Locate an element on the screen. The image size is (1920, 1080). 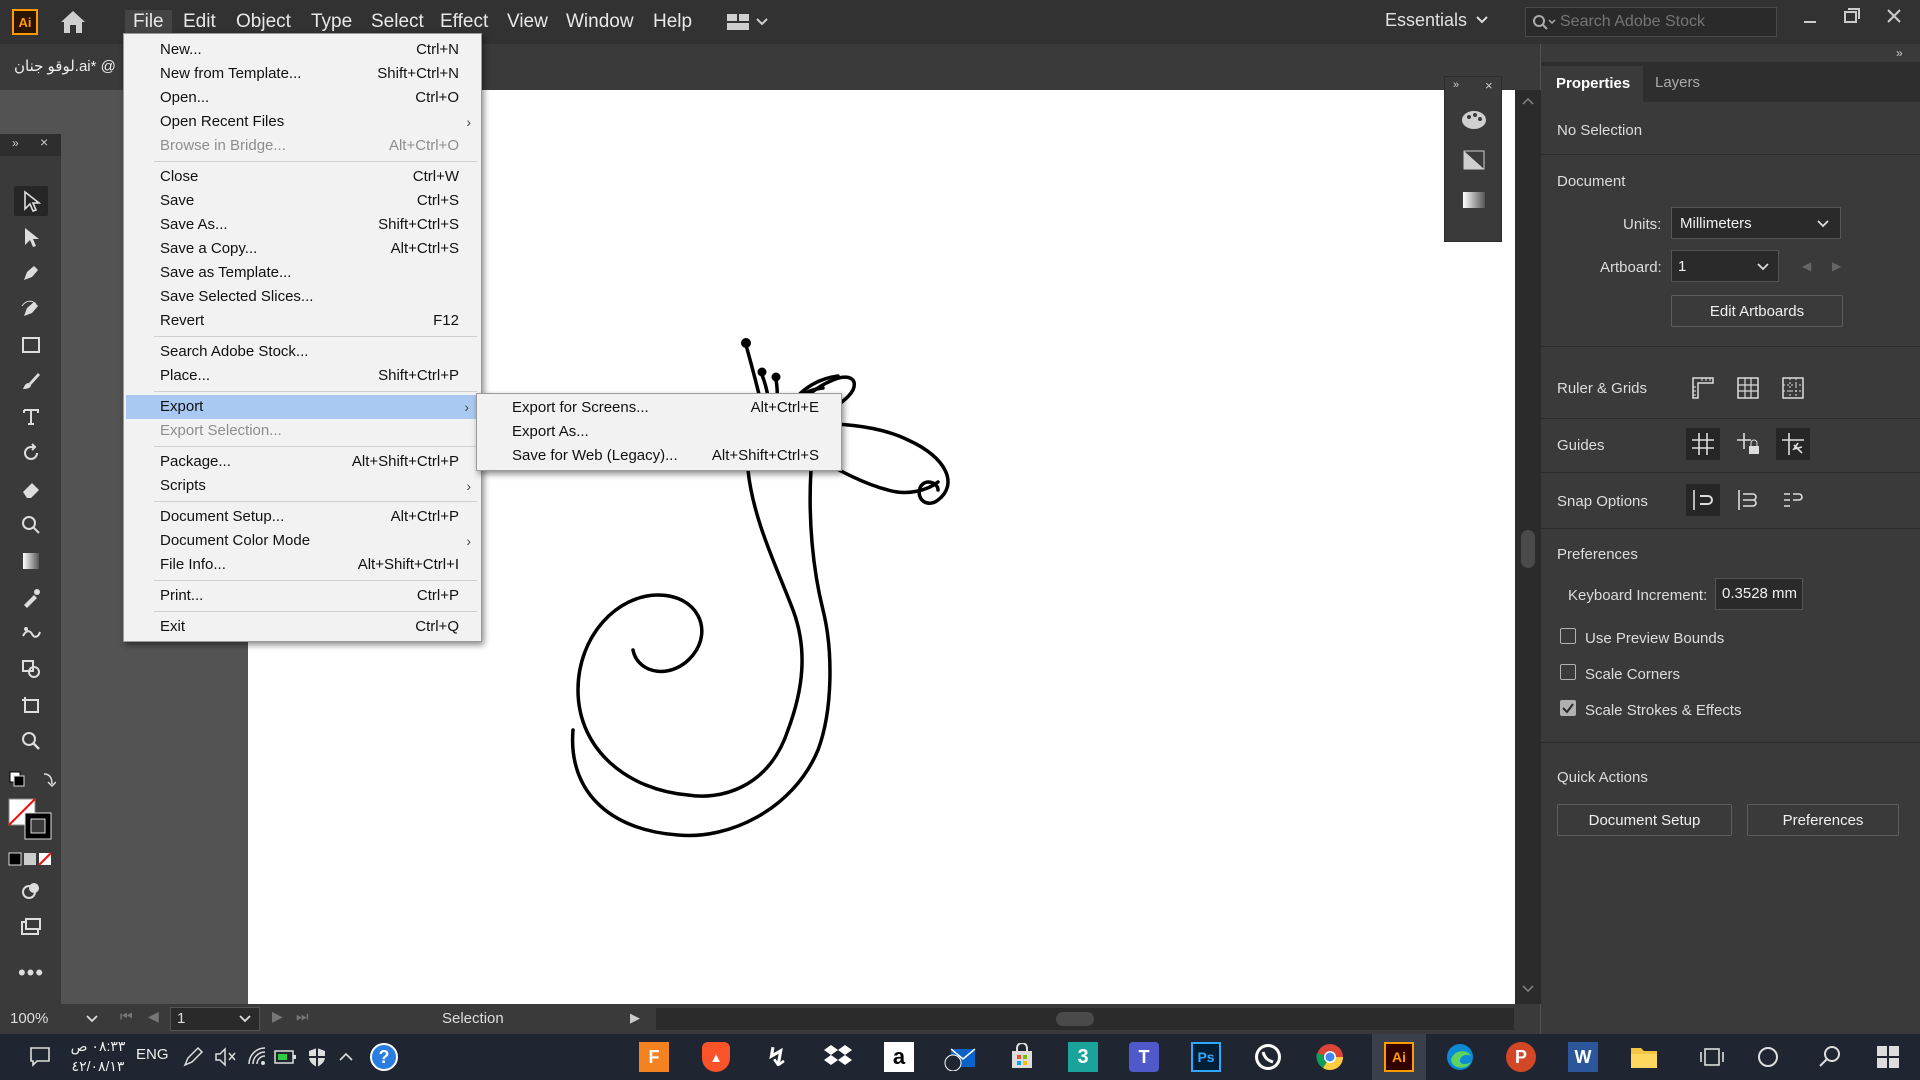
taskbar-mail-icon is located at coordinates (960, 1057).